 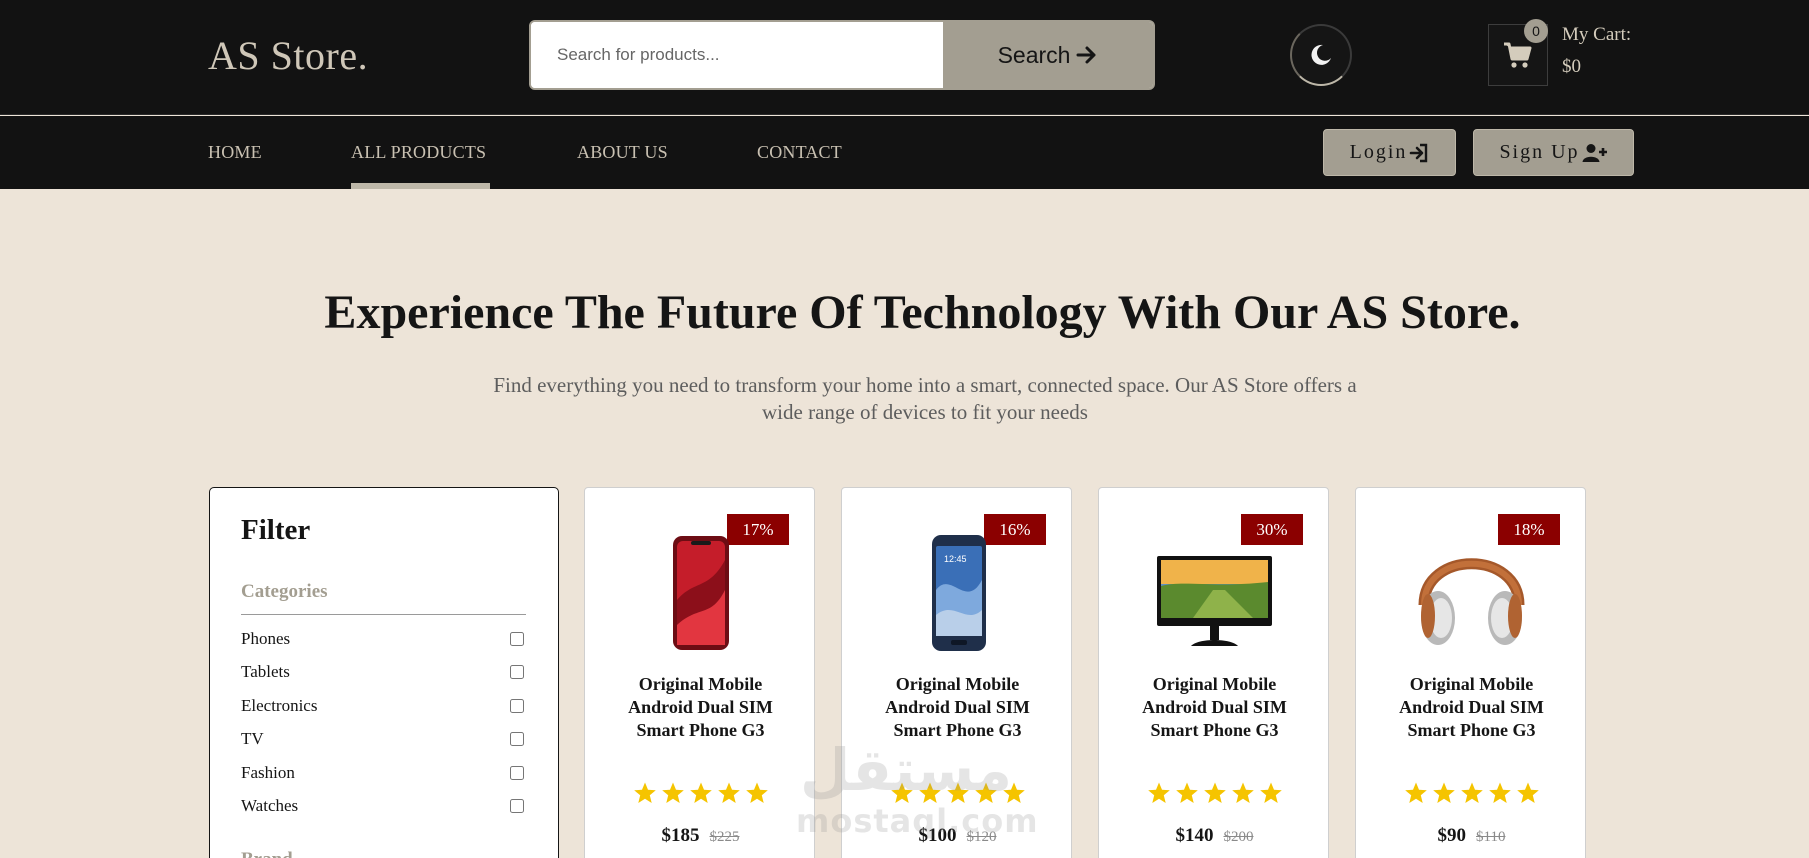 What do you see at coordinates (1194, 835) in the screenshot?
I see `product-price: $140` at bounding box center [1194, 835].